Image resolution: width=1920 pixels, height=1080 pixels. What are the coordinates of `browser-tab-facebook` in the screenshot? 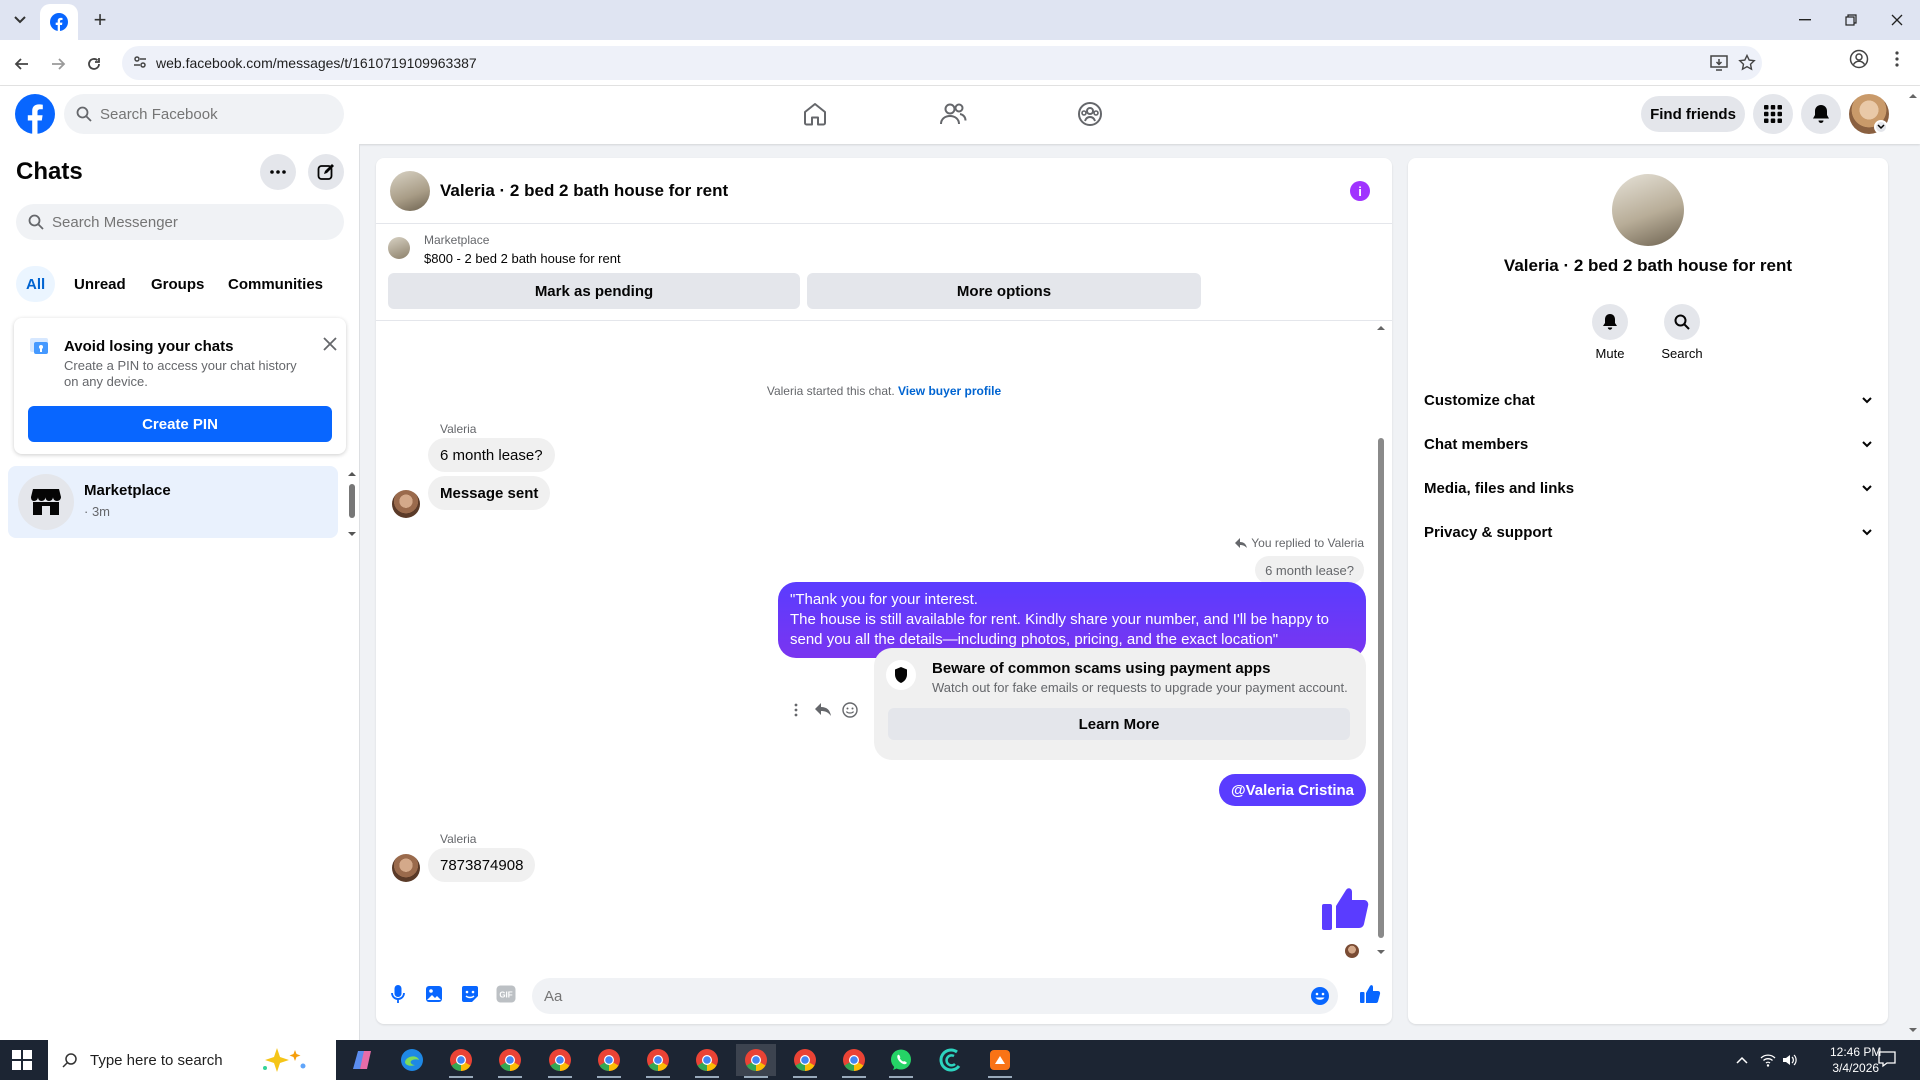 It's located at (59, 22).